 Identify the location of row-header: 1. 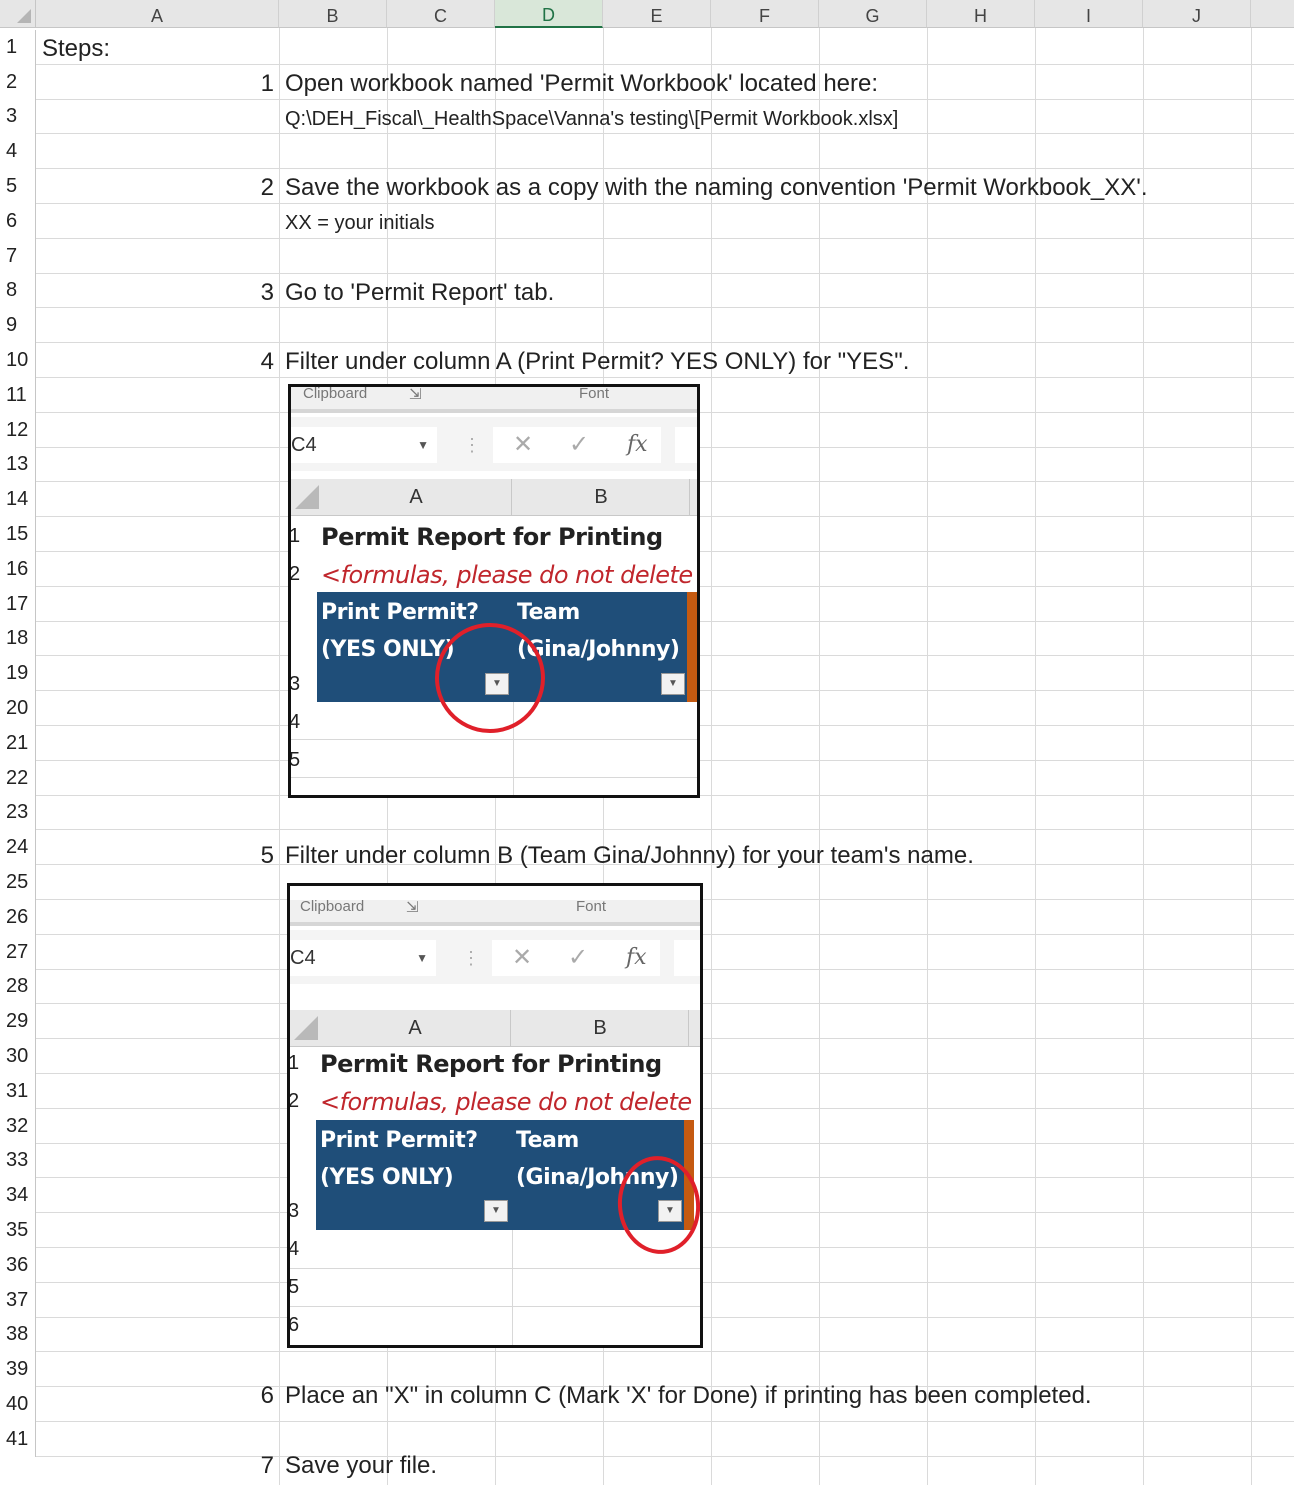
(18, 47).